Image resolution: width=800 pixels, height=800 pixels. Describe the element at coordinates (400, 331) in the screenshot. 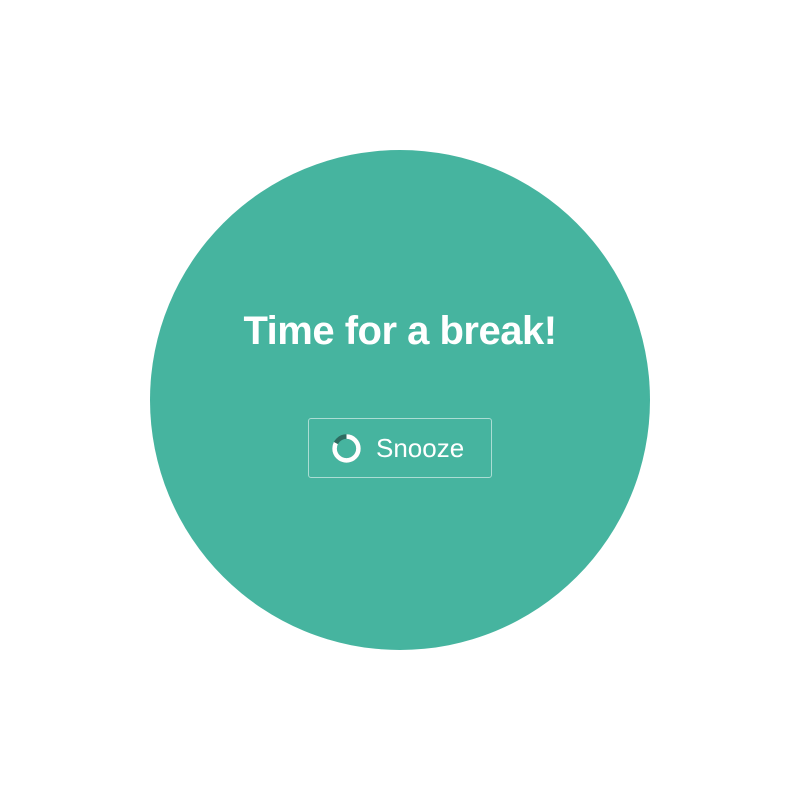

I see `break-title: Time for a break!` at that location.